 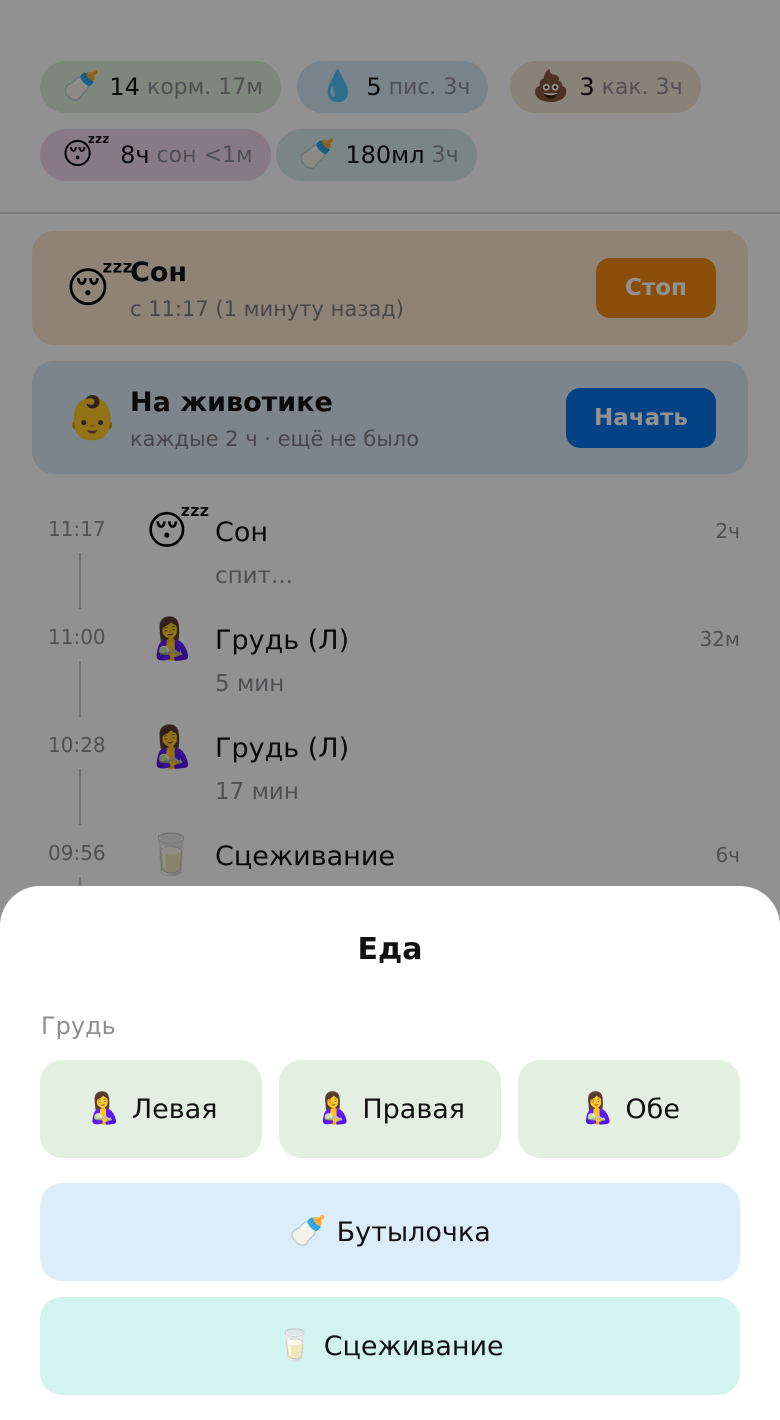 I want to click on option-label: Обе, so click(x=652, y=1109).